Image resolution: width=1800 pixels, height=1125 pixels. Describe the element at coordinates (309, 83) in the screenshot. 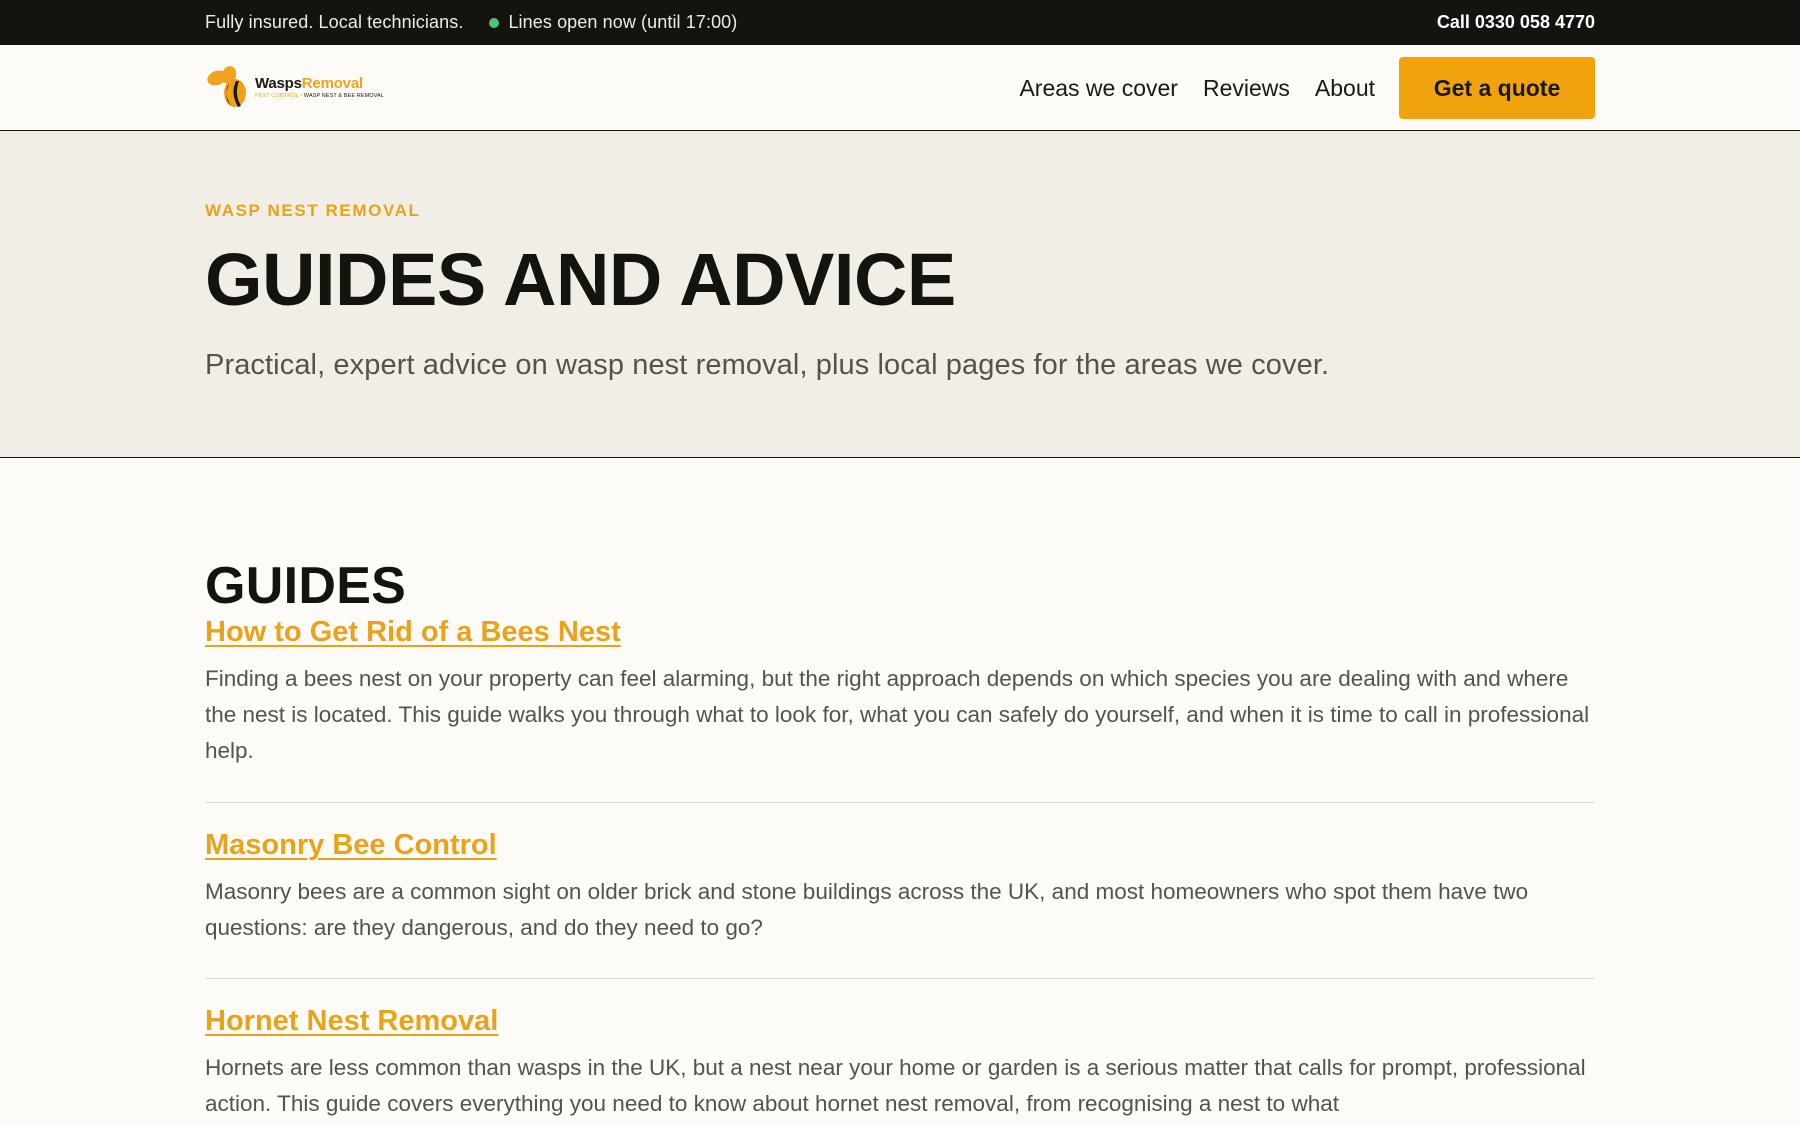

I see `logo-wordmark: WaspsRemoval` at that location.